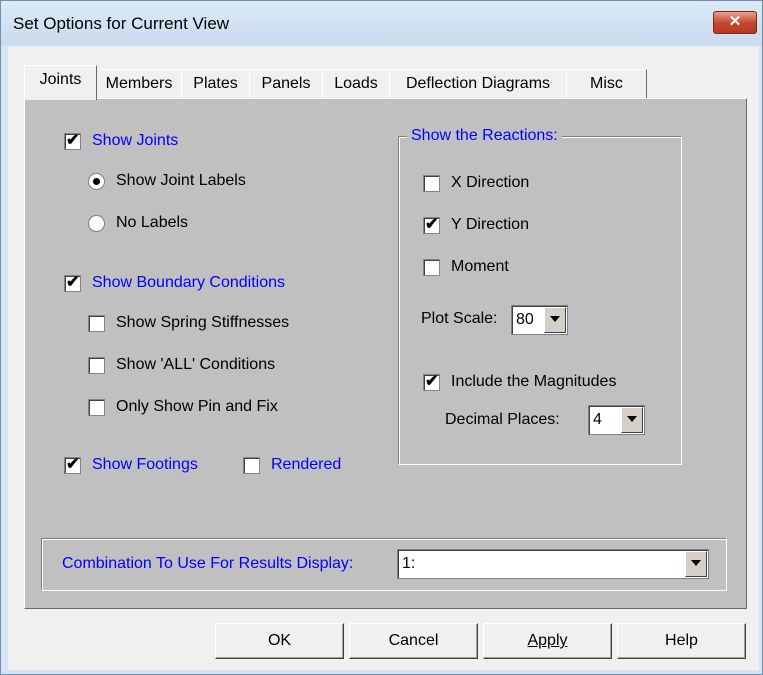 This screenshot has height=675, width=763. What do you see at coordinates (195, 365) in the screenshot?
I see `show-all-conditions-label: Show 'ALL' Conditions` at bounding box center [195, 365].